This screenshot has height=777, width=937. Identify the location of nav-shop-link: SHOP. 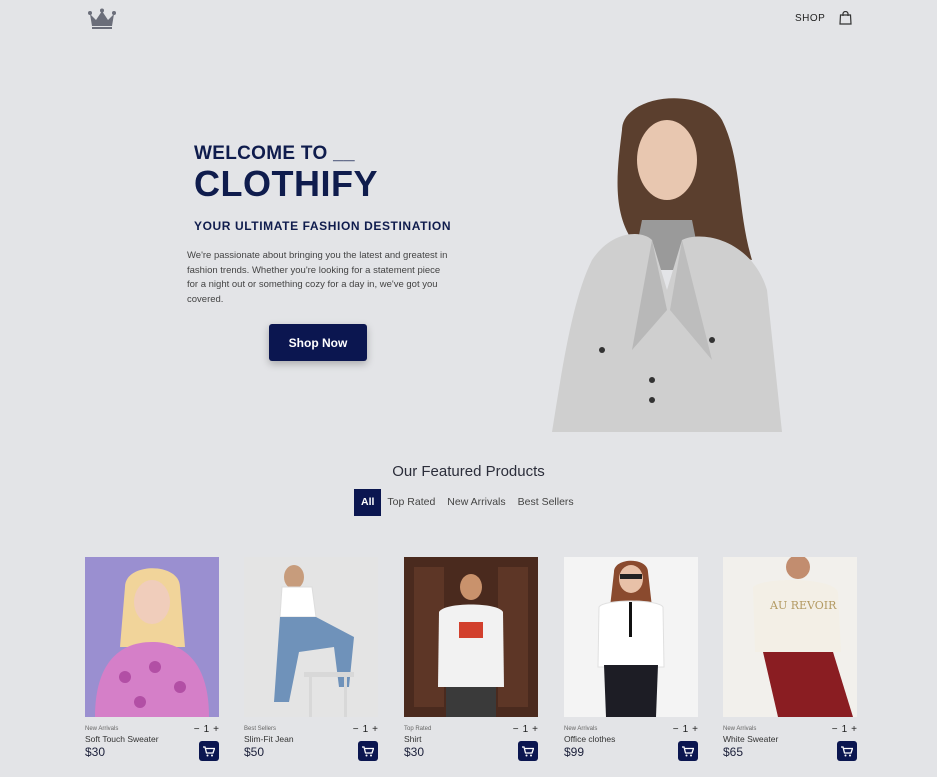
(810, 18).